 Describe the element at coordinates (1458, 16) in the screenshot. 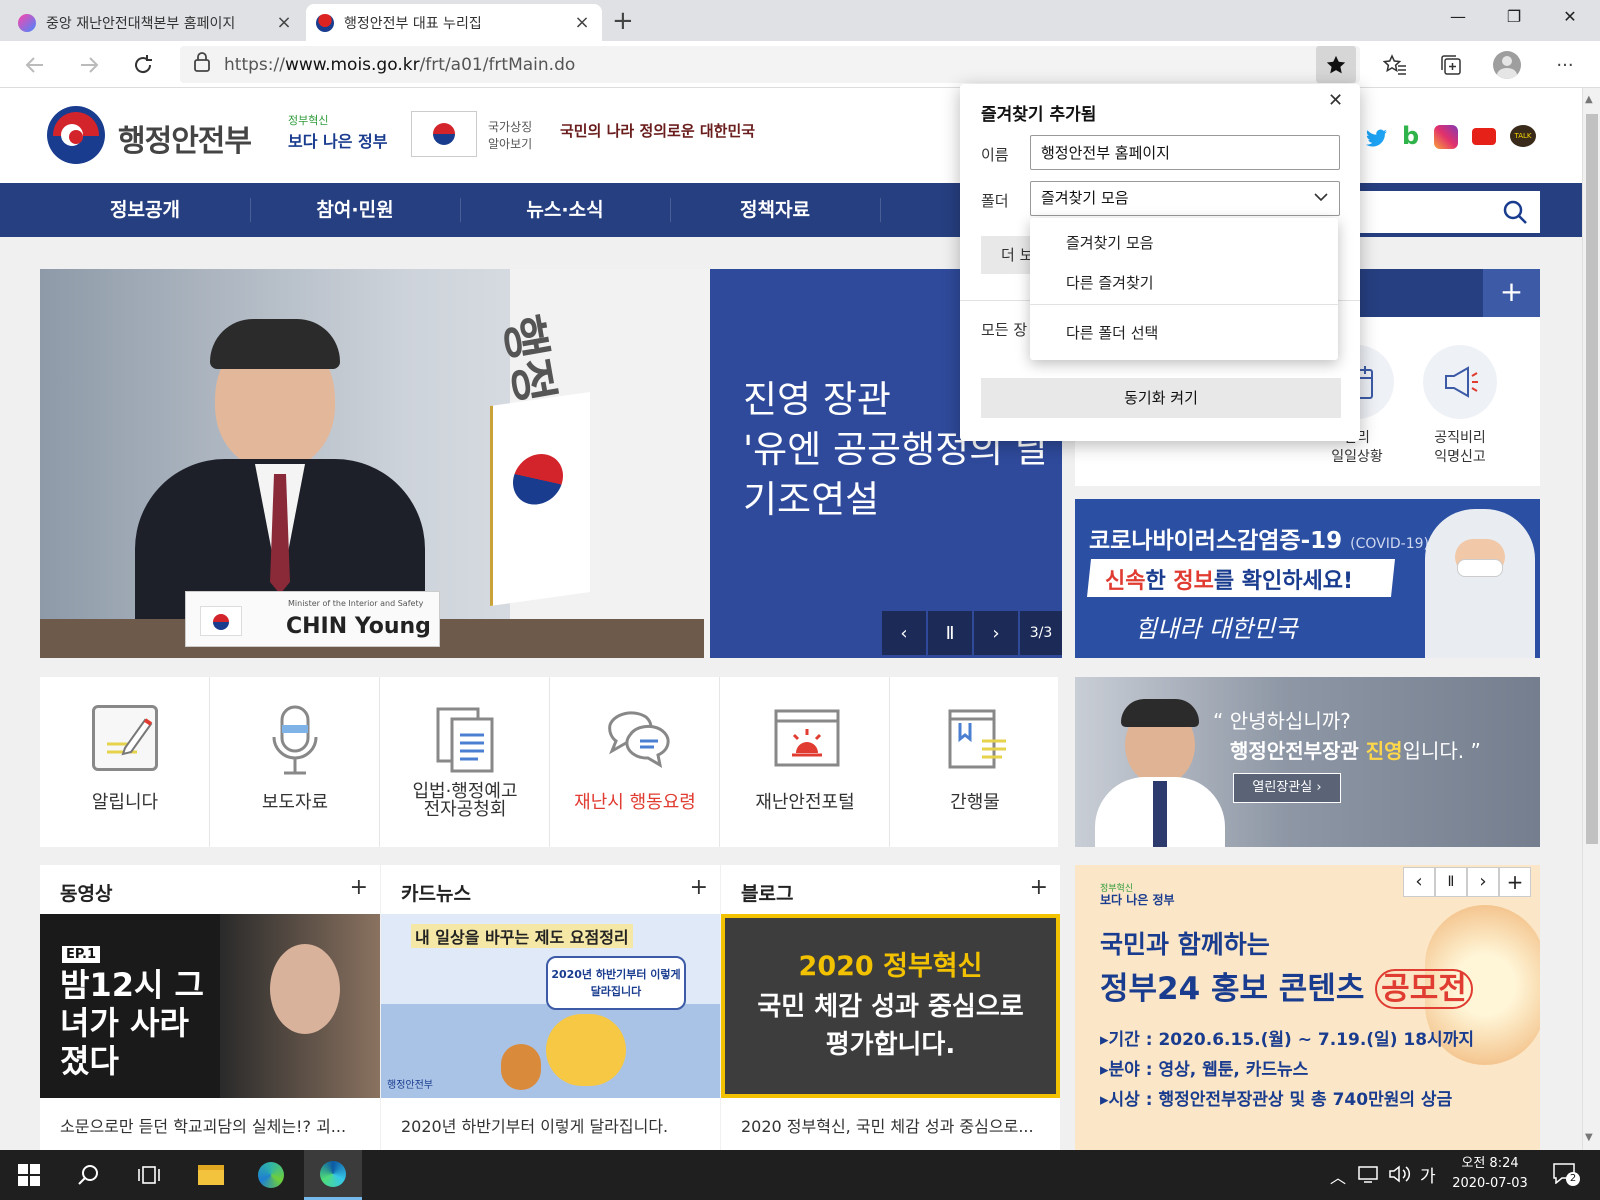

I see `minimize-button: —` at that location.